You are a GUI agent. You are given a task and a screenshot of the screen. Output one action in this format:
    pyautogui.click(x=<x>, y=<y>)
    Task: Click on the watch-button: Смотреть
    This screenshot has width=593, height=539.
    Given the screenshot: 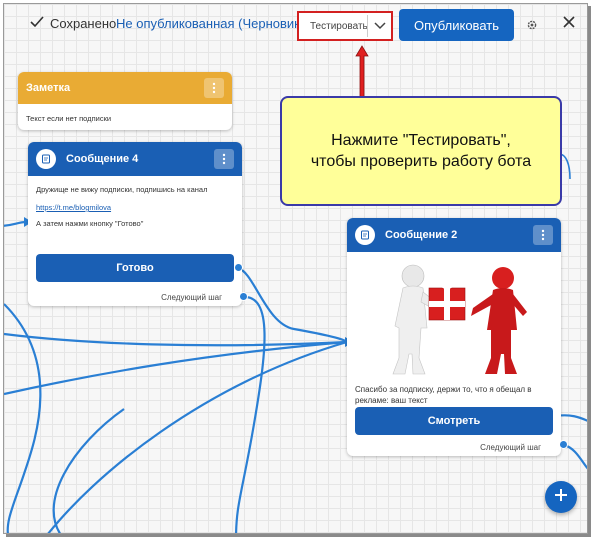 What is the action you would take?
    pyautogui.click(x=454, y=421)
    